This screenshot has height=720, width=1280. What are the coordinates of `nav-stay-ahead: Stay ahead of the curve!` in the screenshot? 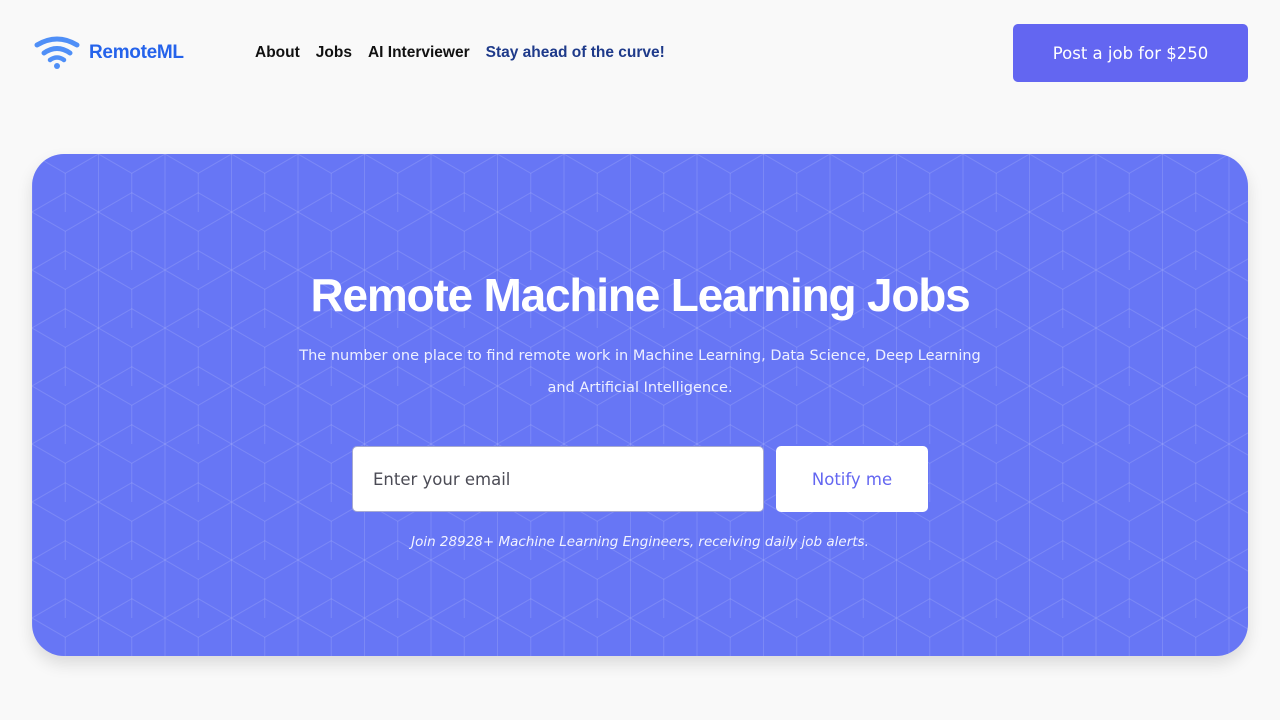 It's located at (575, 53).